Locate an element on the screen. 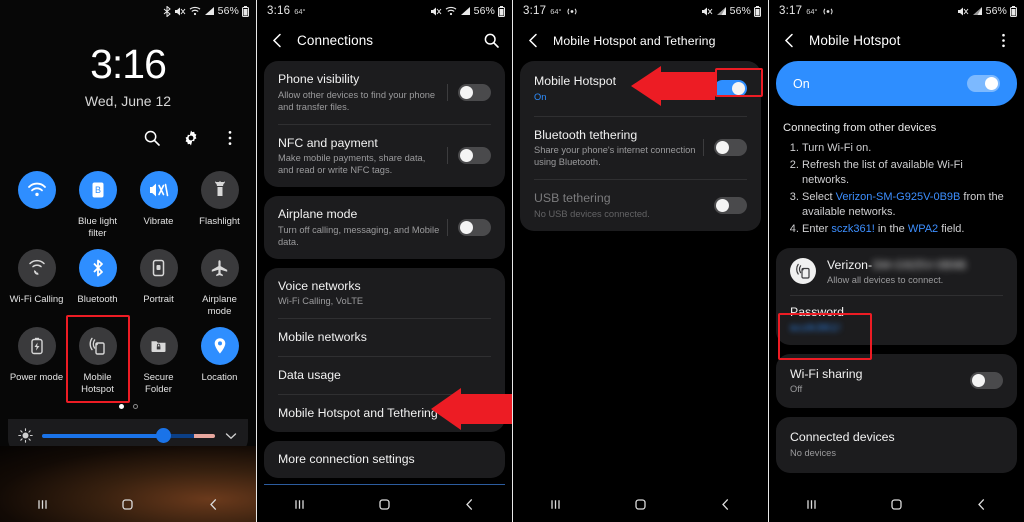  secure-folder-icon is located at coordinates (158, 346).